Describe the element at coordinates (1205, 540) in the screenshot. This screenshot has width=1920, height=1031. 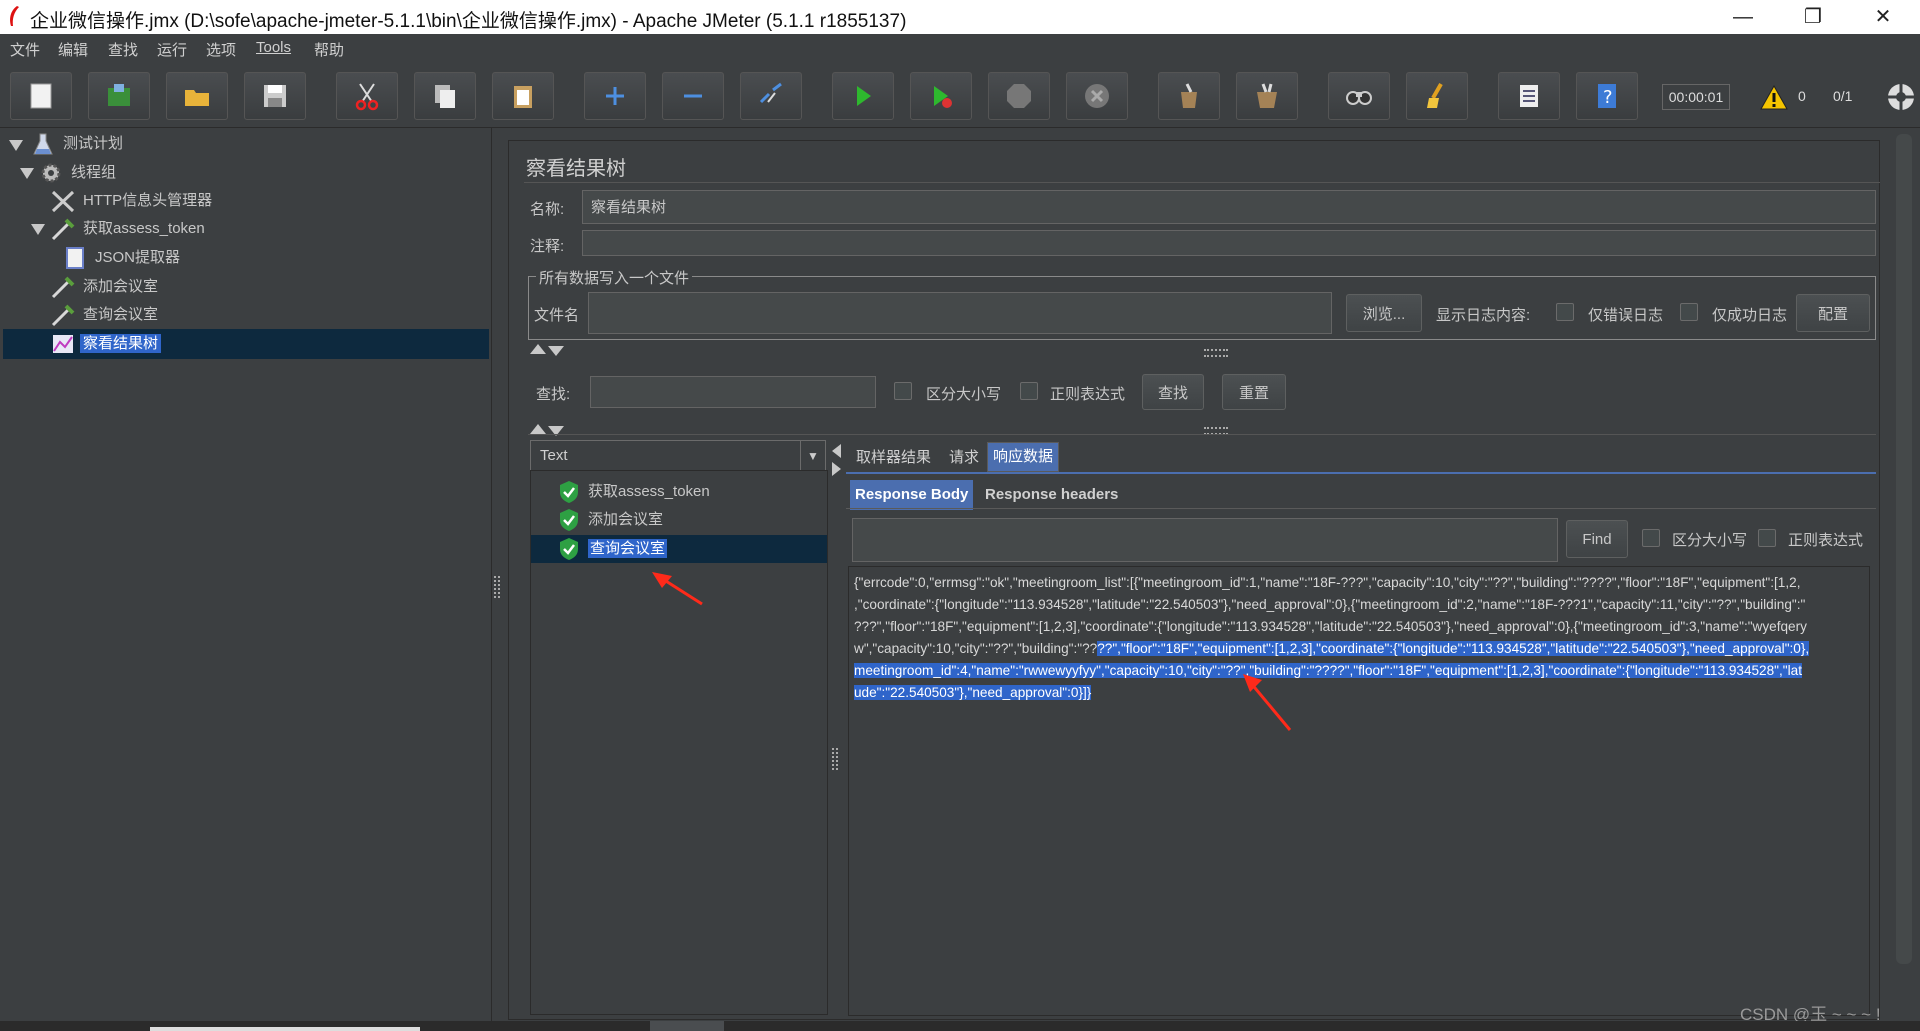
I see `find-input` at that location.